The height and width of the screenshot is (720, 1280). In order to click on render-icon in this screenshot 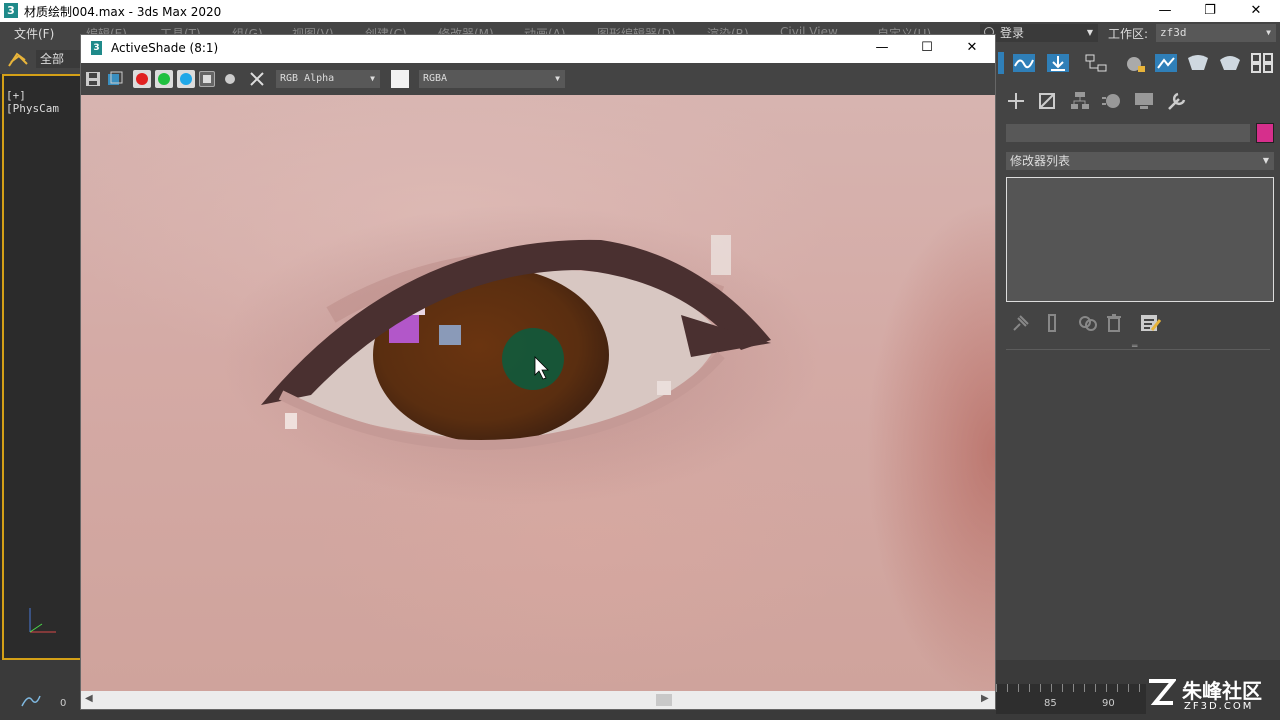, I will do `click(1198, 63)`.